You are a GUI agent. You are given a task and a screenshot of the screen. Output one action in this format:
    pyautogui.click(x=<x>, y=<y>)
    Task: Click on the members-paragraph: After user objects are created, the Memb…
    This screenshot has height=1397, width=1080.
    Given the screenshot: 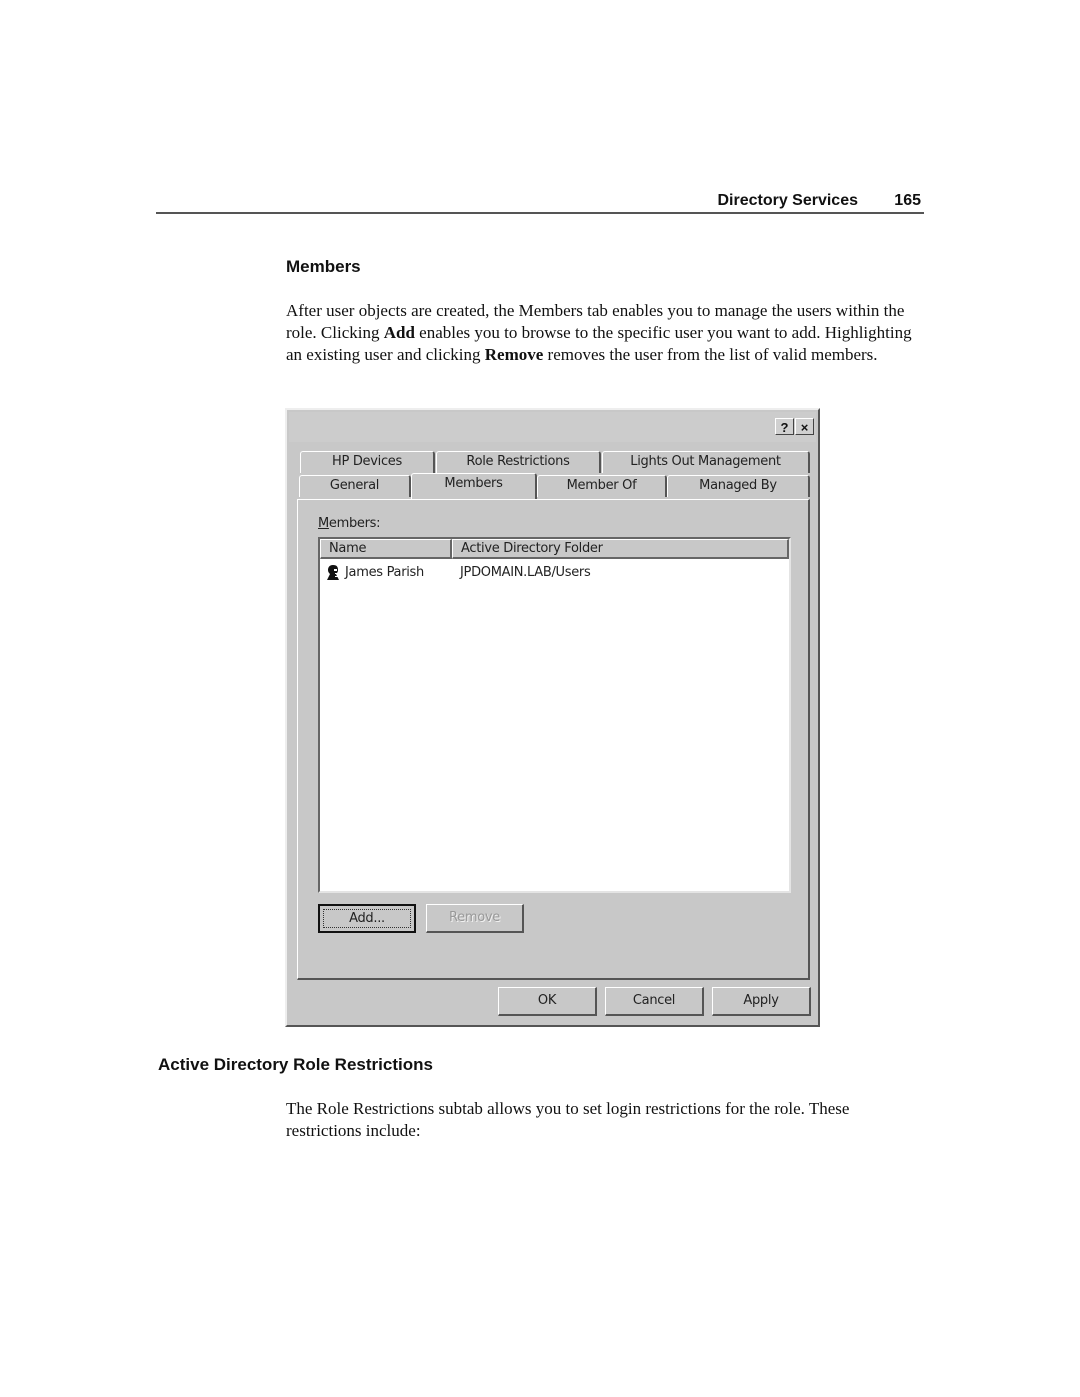 What is the action you would take?
    pyautogui.click(x=606, y=333)
    